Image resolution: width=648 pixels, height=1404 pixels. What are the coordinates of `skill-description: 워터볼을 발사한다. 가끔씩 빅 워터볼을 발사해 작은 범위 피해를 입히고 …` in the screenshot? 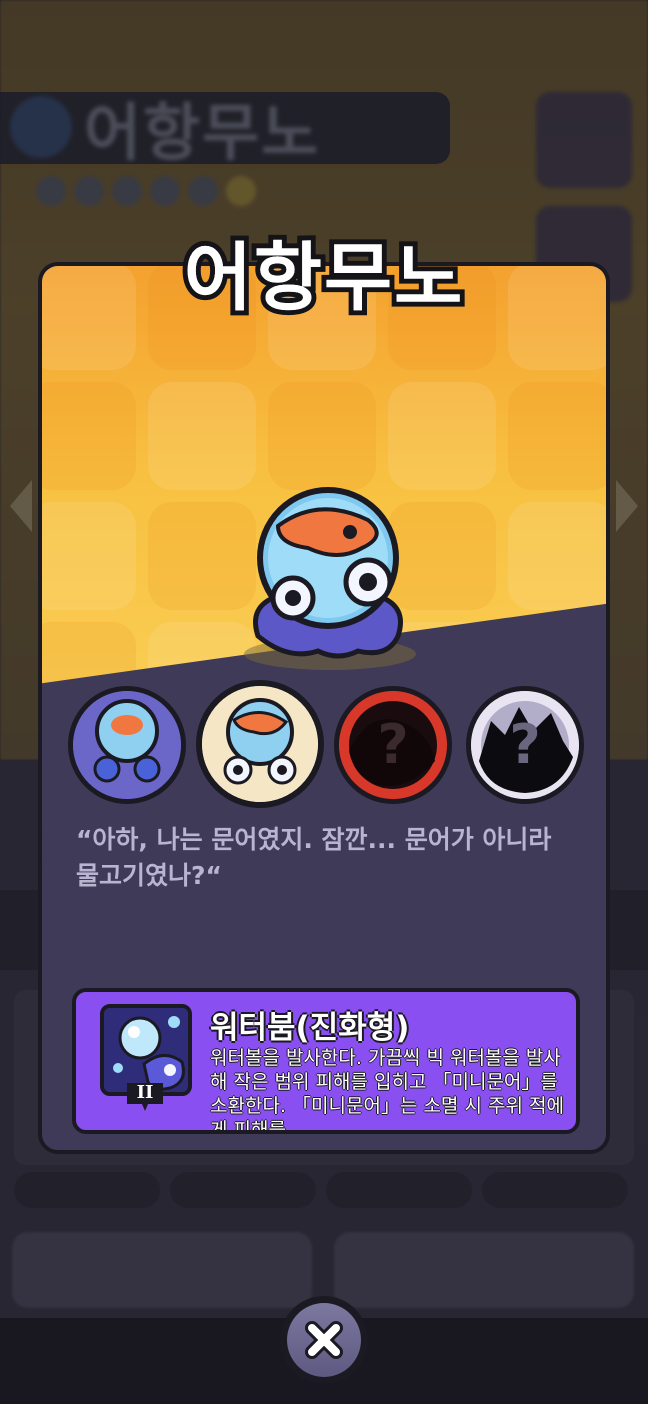 It's located at (387, 1090).